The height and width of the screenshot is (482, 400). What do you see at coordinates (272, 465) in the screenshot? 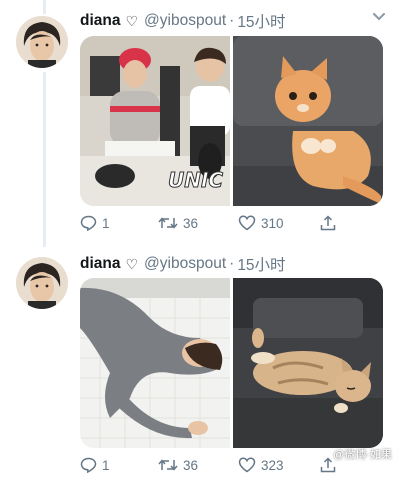
I see `like-count: 323` at bounding box center [272, 465].